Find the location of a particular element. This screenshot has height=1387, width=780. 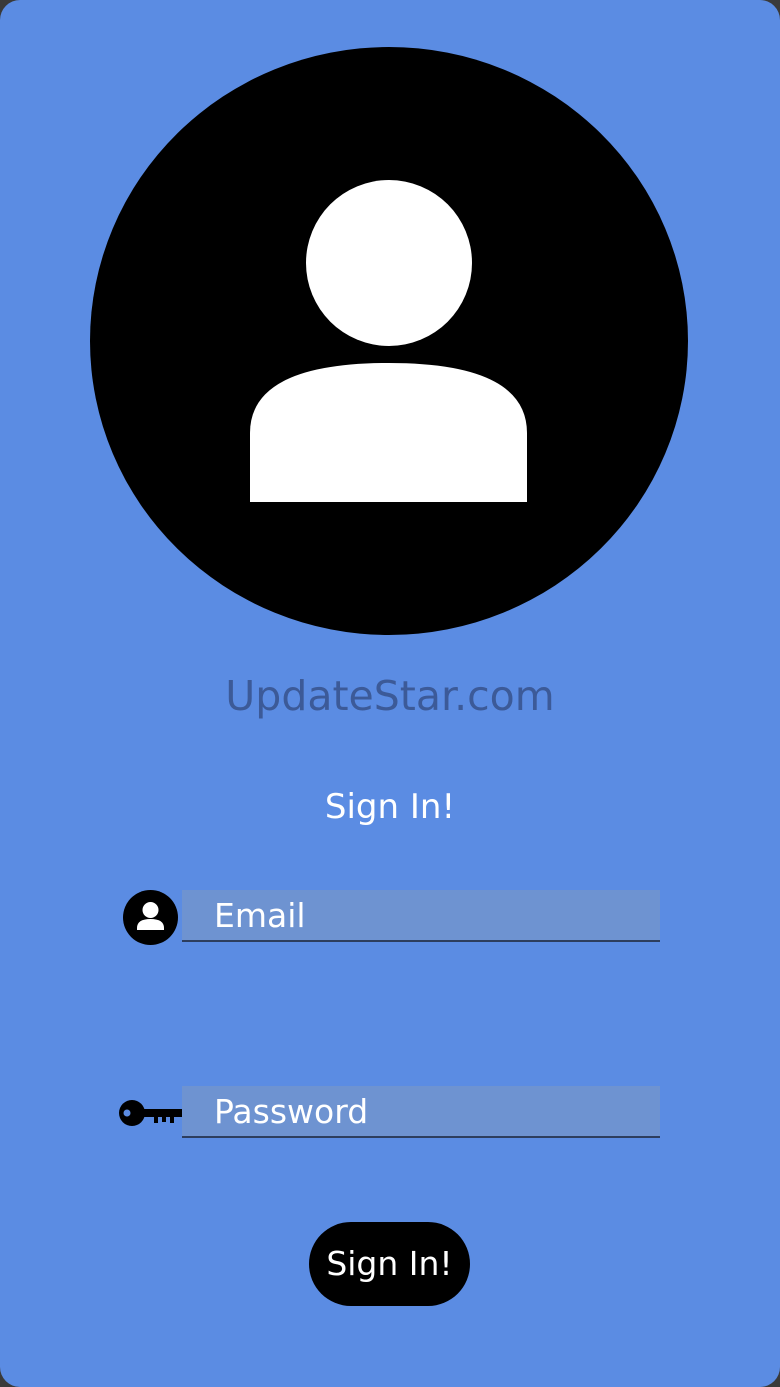

user-avatar-icon is located at coordinates (388, 341).